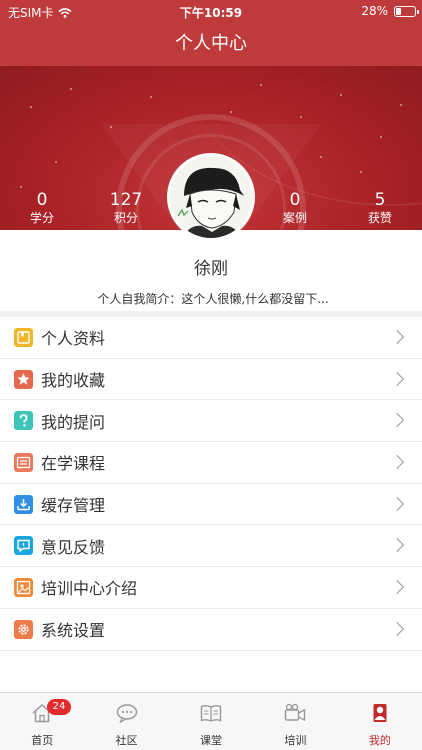  Describe the element at coordinates (211, 338) in the screenshot. I see `menu-item-profile: 个人资料` at that location.